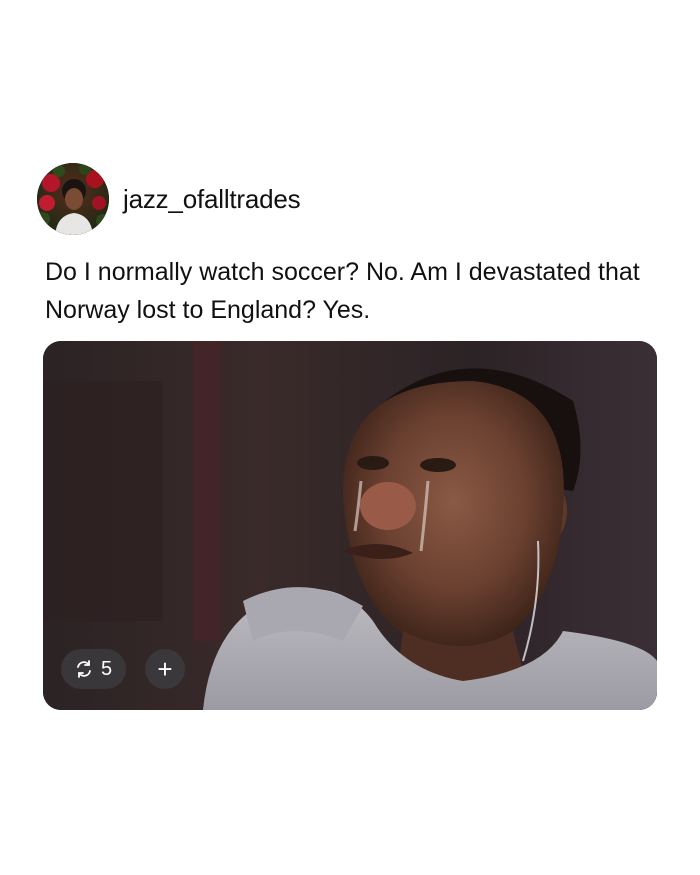 The width and height of the screenshot is (700, 875). I want to click on plus-icon: +, so click(165, 669).